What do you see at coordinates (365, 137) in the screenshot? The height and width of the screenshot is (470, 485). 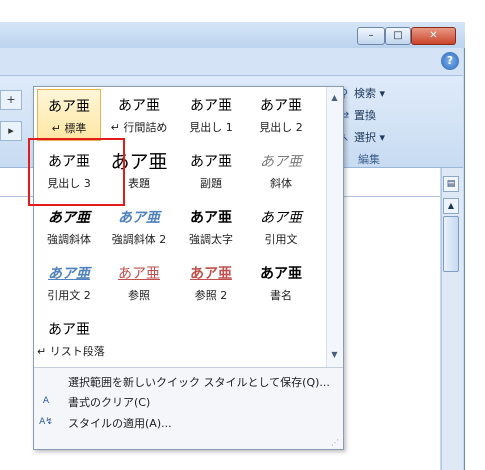 I see `select-label: 選択` at bounding box center [365, 137].